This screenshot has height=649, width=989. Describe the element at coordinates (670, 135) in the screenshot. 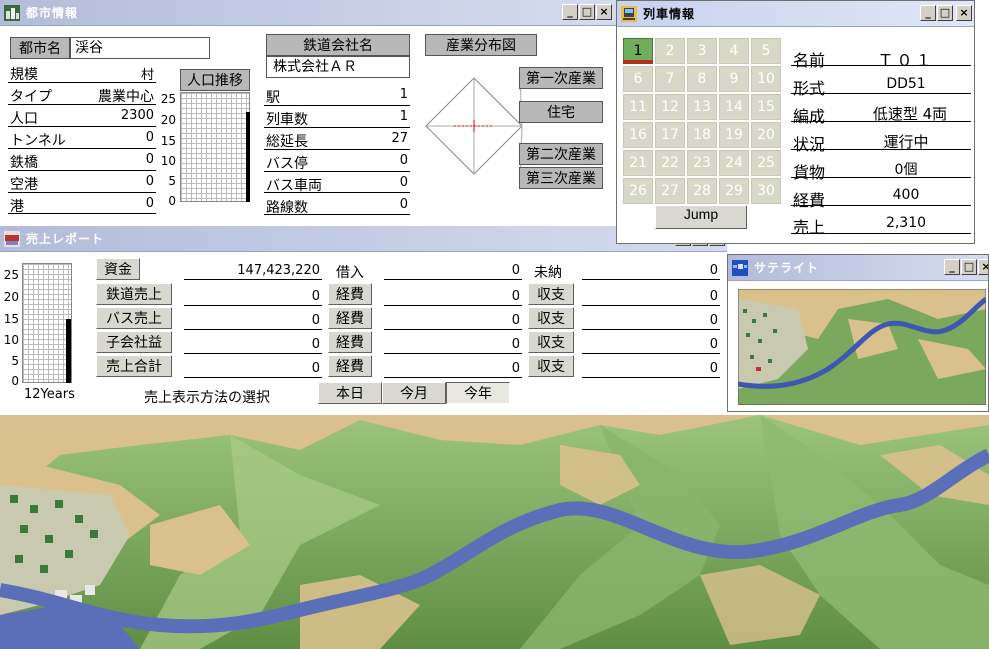

I see `train-slot: 17` at that location.